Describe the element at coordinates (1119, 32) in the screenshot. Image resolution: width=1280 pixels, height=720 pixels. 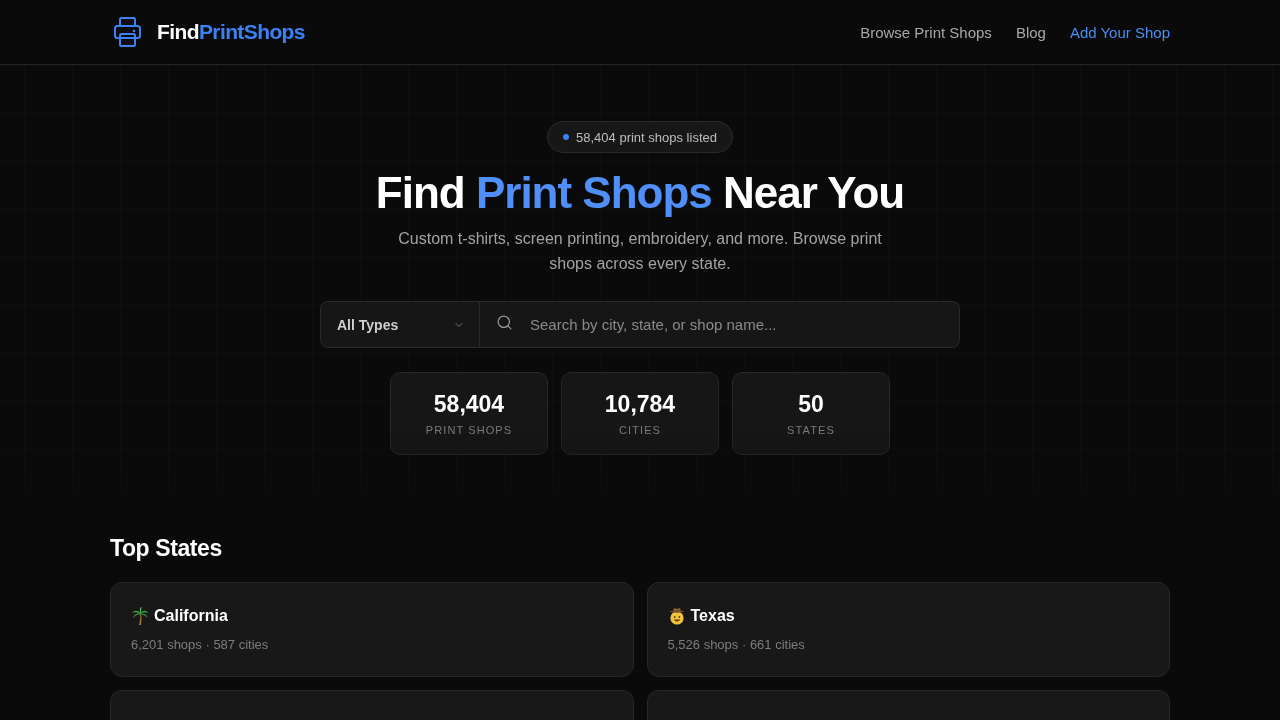
I see `add-shop-link: Add Your Shop` at that location.